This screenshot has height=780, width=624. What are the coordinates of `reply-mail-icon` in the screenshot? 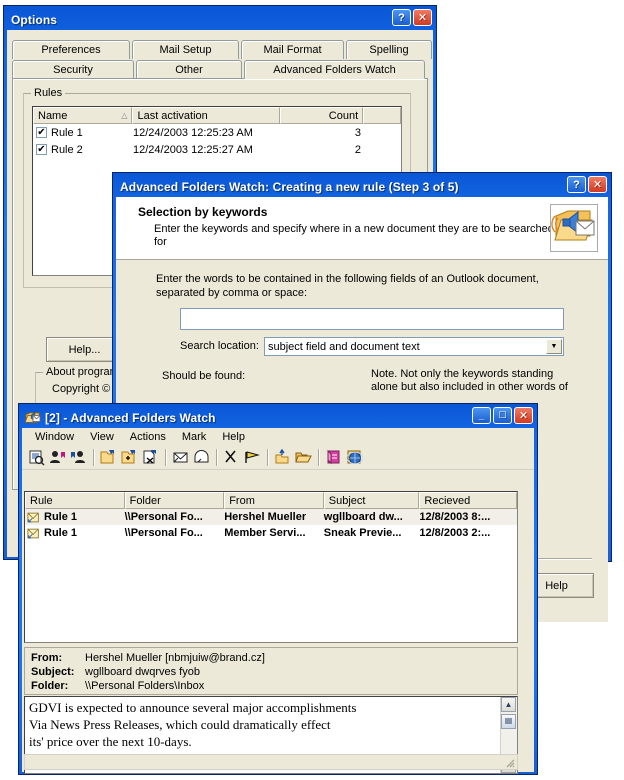 It's located at (201, 457).